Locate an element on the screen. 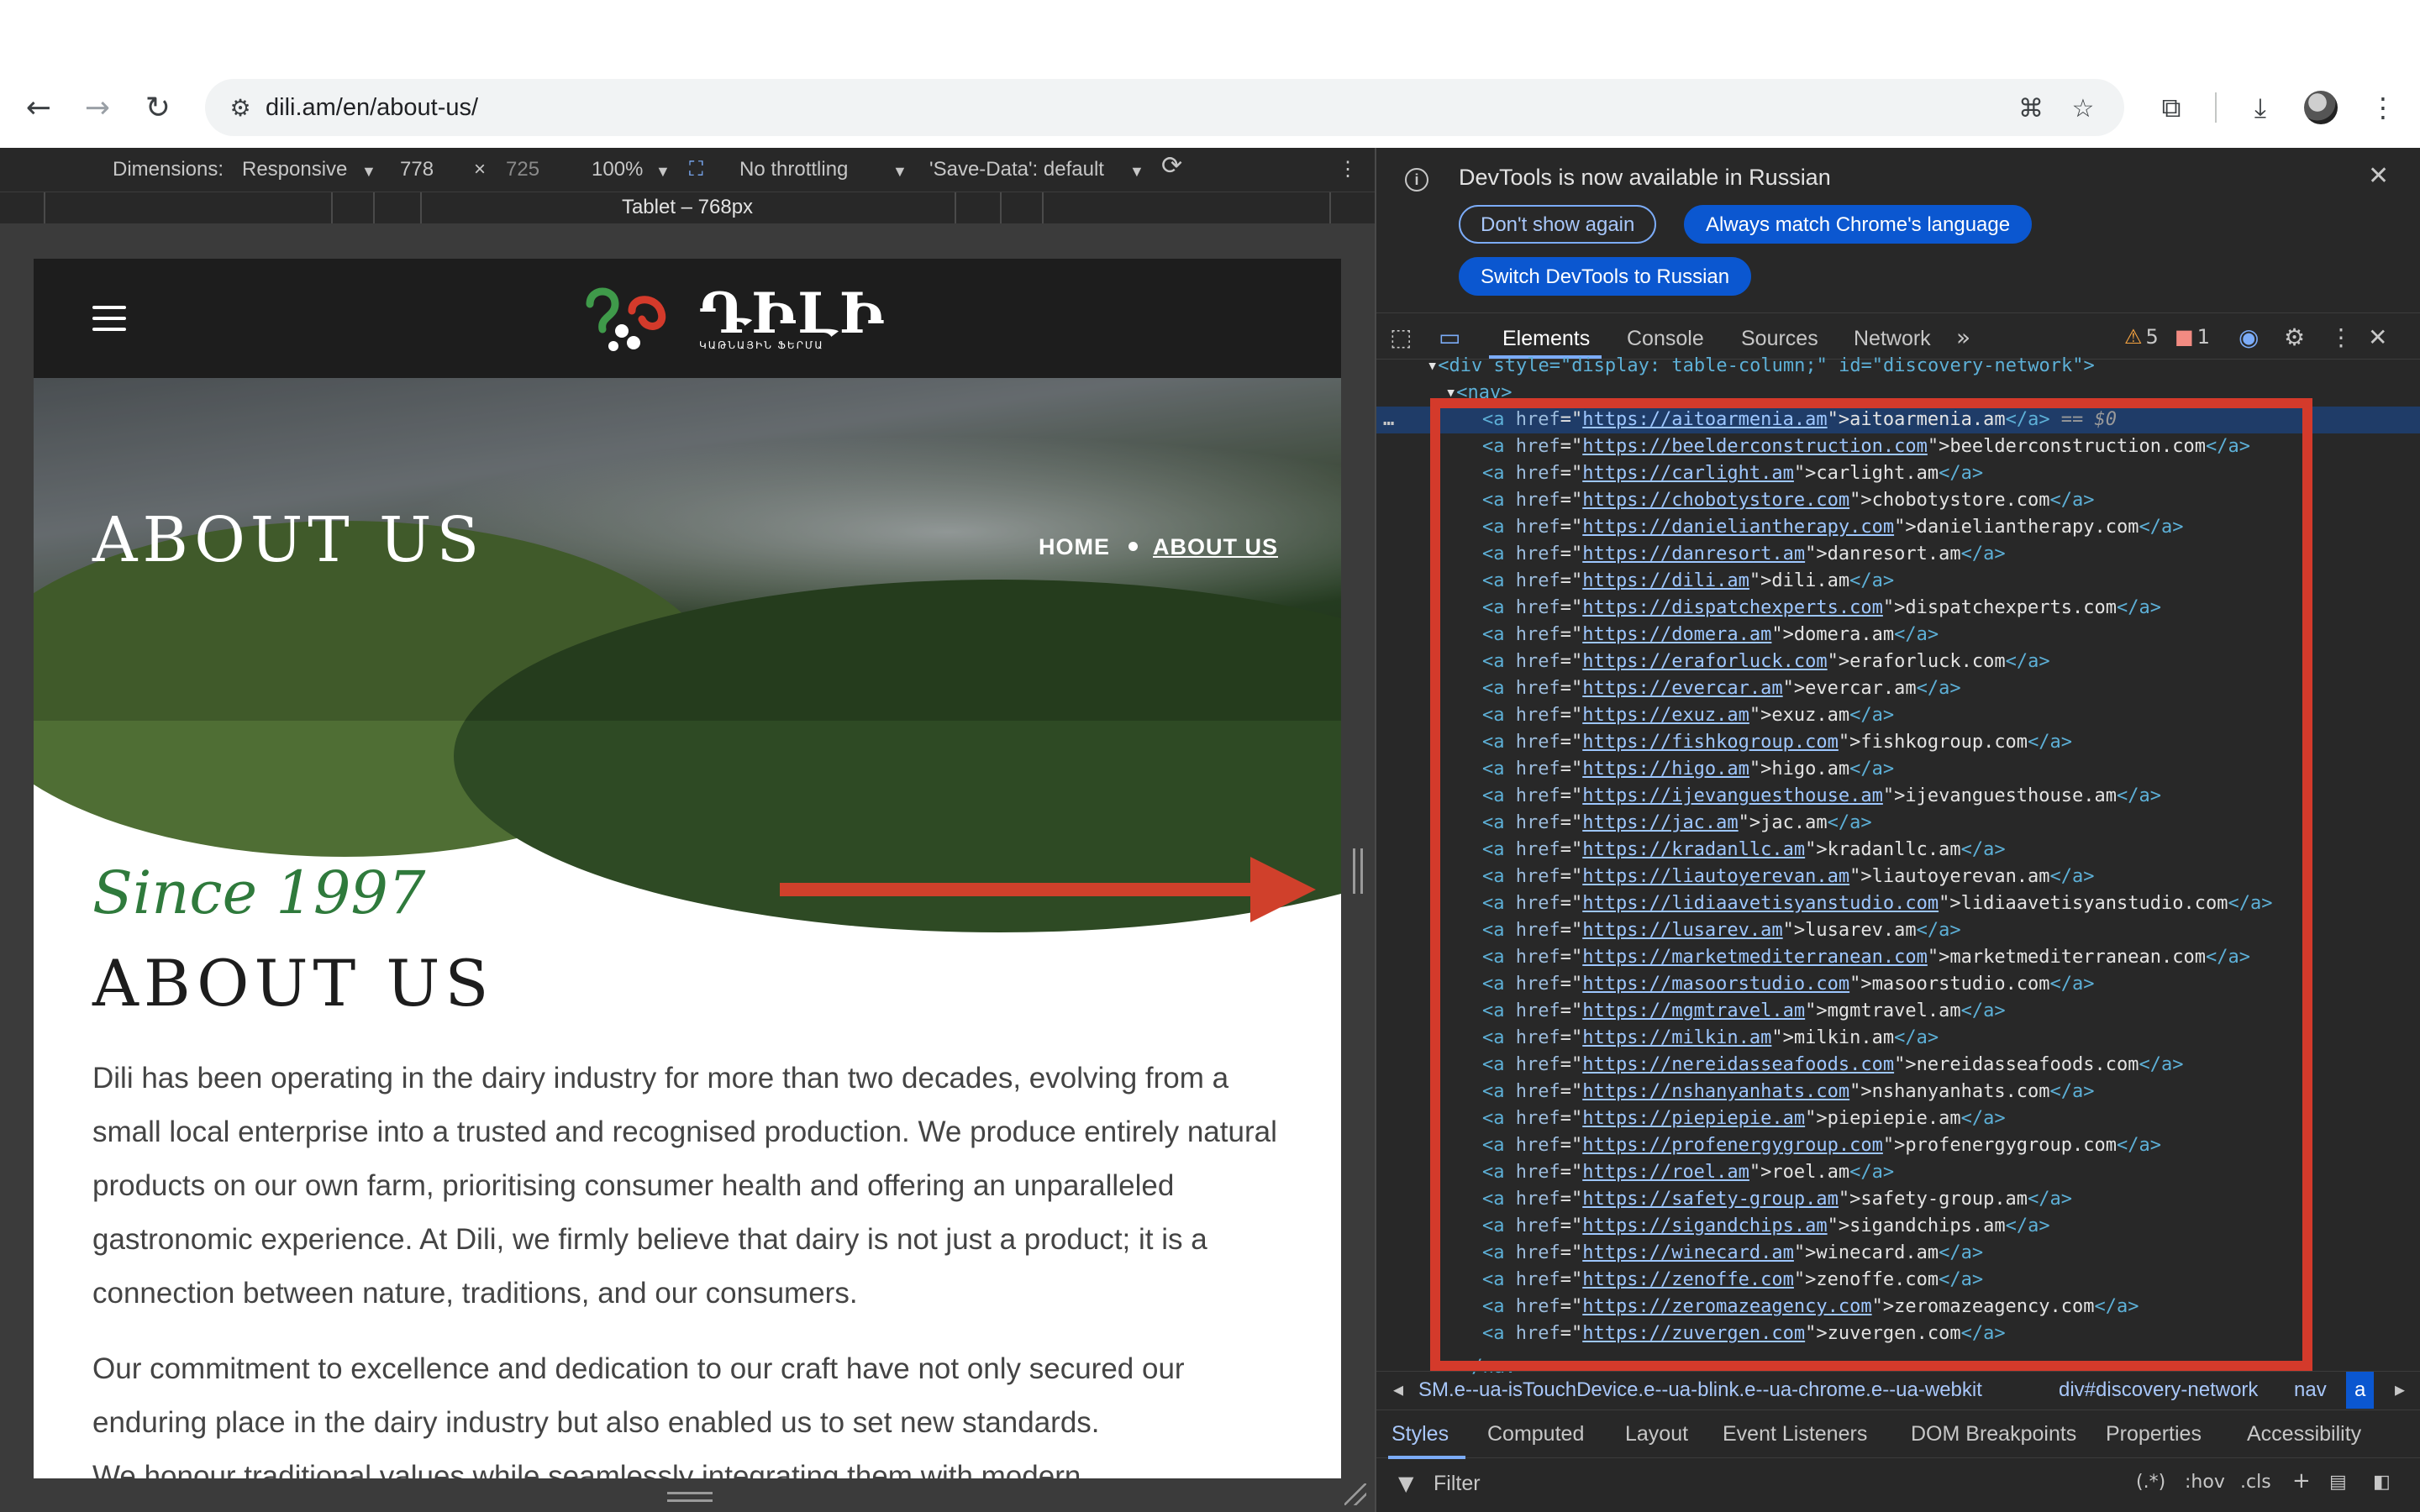  address-bar: ⚙ dili.am/en/about-us/ ⌘ ☆ is located at coordinates (1164, 107).